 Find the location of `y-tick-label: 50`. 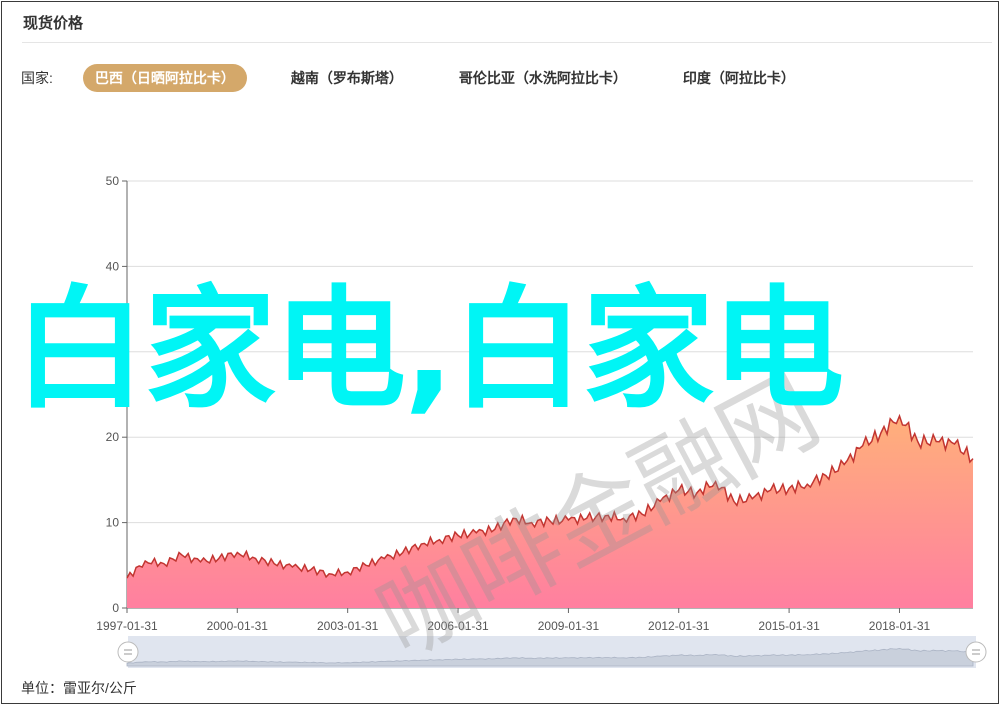

y-tick-label: 50 is located at coordinates (113, 181).